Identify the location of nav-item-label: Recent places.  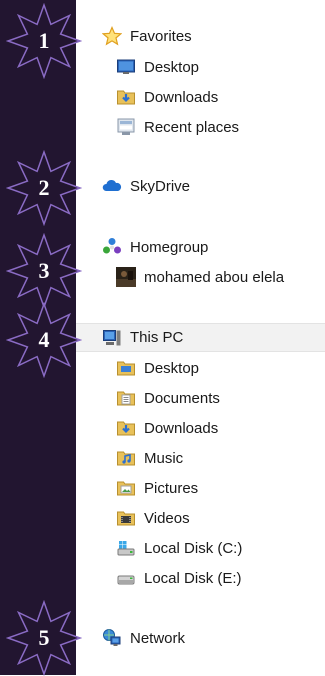
(192, 127).